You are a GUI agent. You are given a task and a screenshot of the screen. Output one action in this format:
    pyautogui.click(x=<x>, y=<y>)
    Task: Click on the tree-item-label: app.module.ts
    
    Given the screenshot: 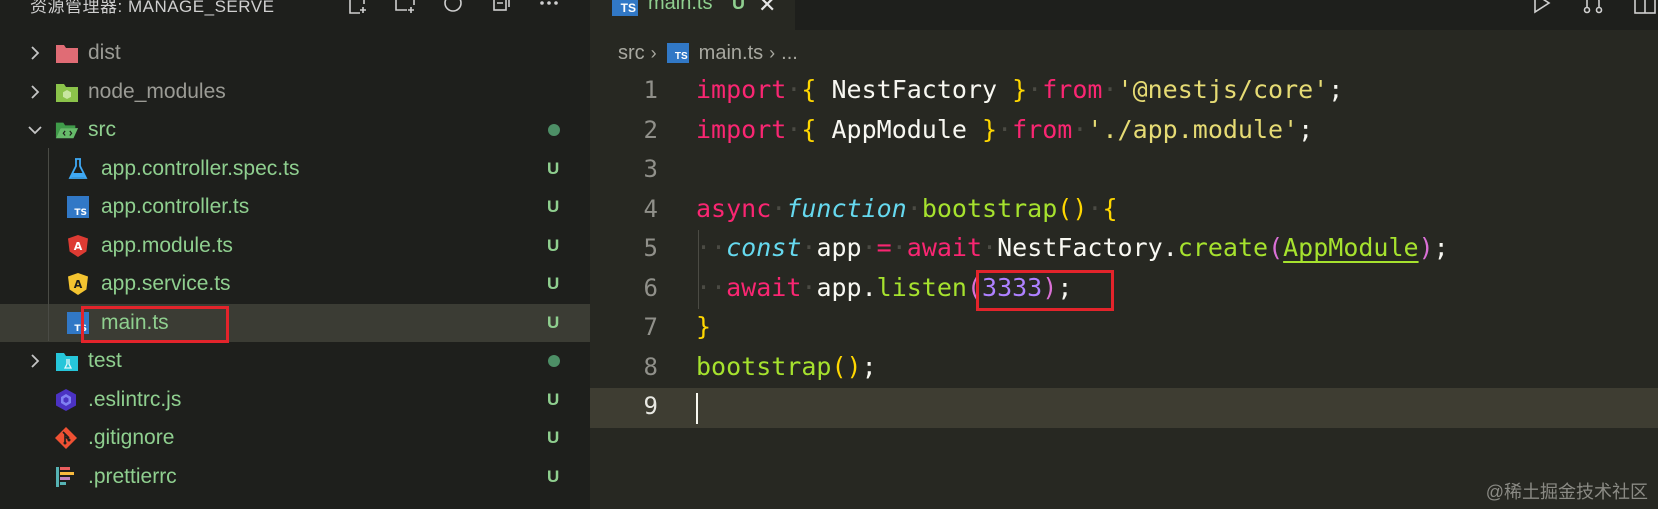 What is the action you would take?
    pyautogui.click(x=167, y=245)
    